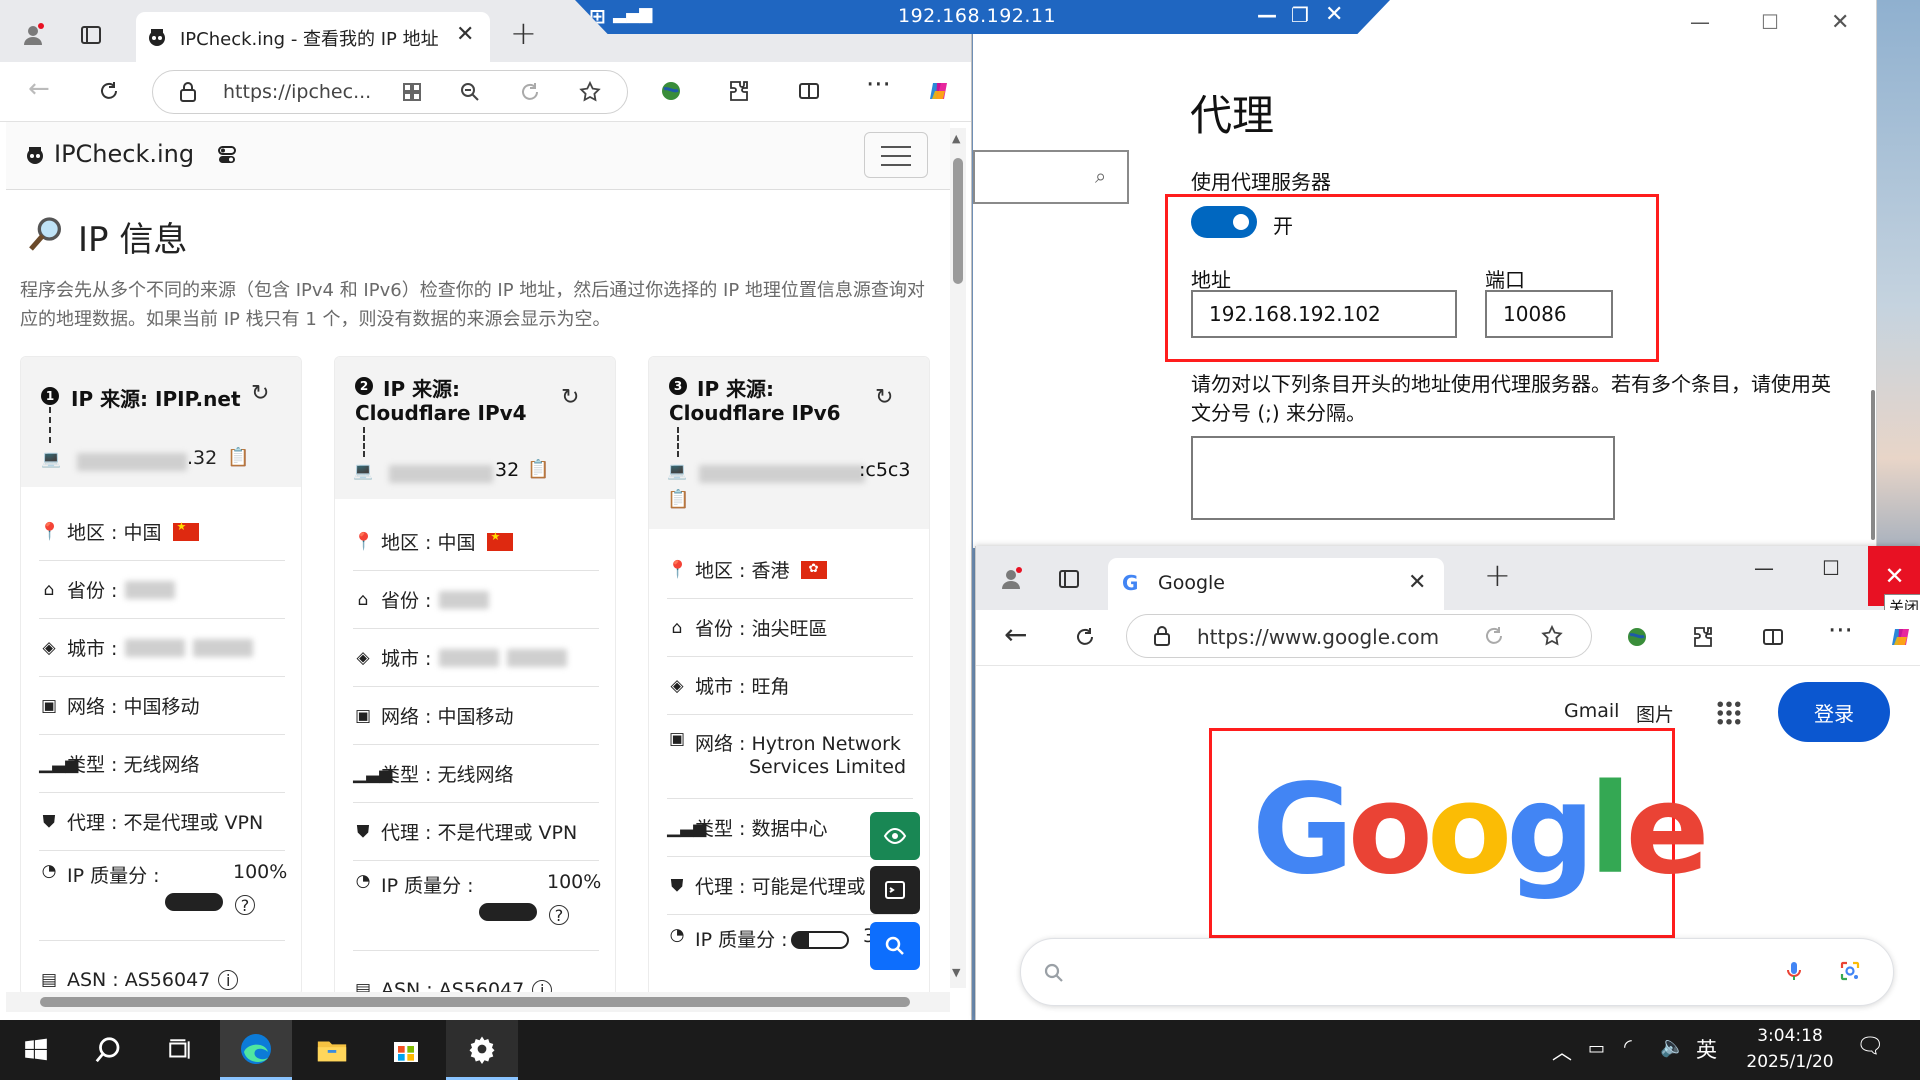 The width and height of the screenshot is (1920, 1080). Describe the element at coordinates (1562, 1050) in the screenshot. I see `show-hidden-icons-chevron-icon: ︿` at that location.